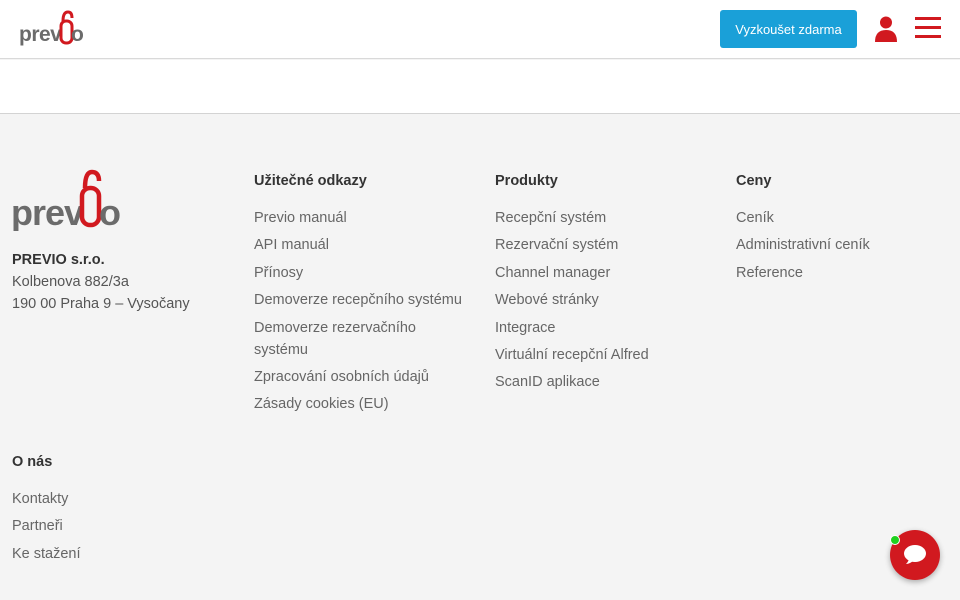  What do you see at coordinates (101, 304) in the screenshot?
I see `company-city: 190 00 Praha 9 – Vysočany` at bounding box center [101, 304].